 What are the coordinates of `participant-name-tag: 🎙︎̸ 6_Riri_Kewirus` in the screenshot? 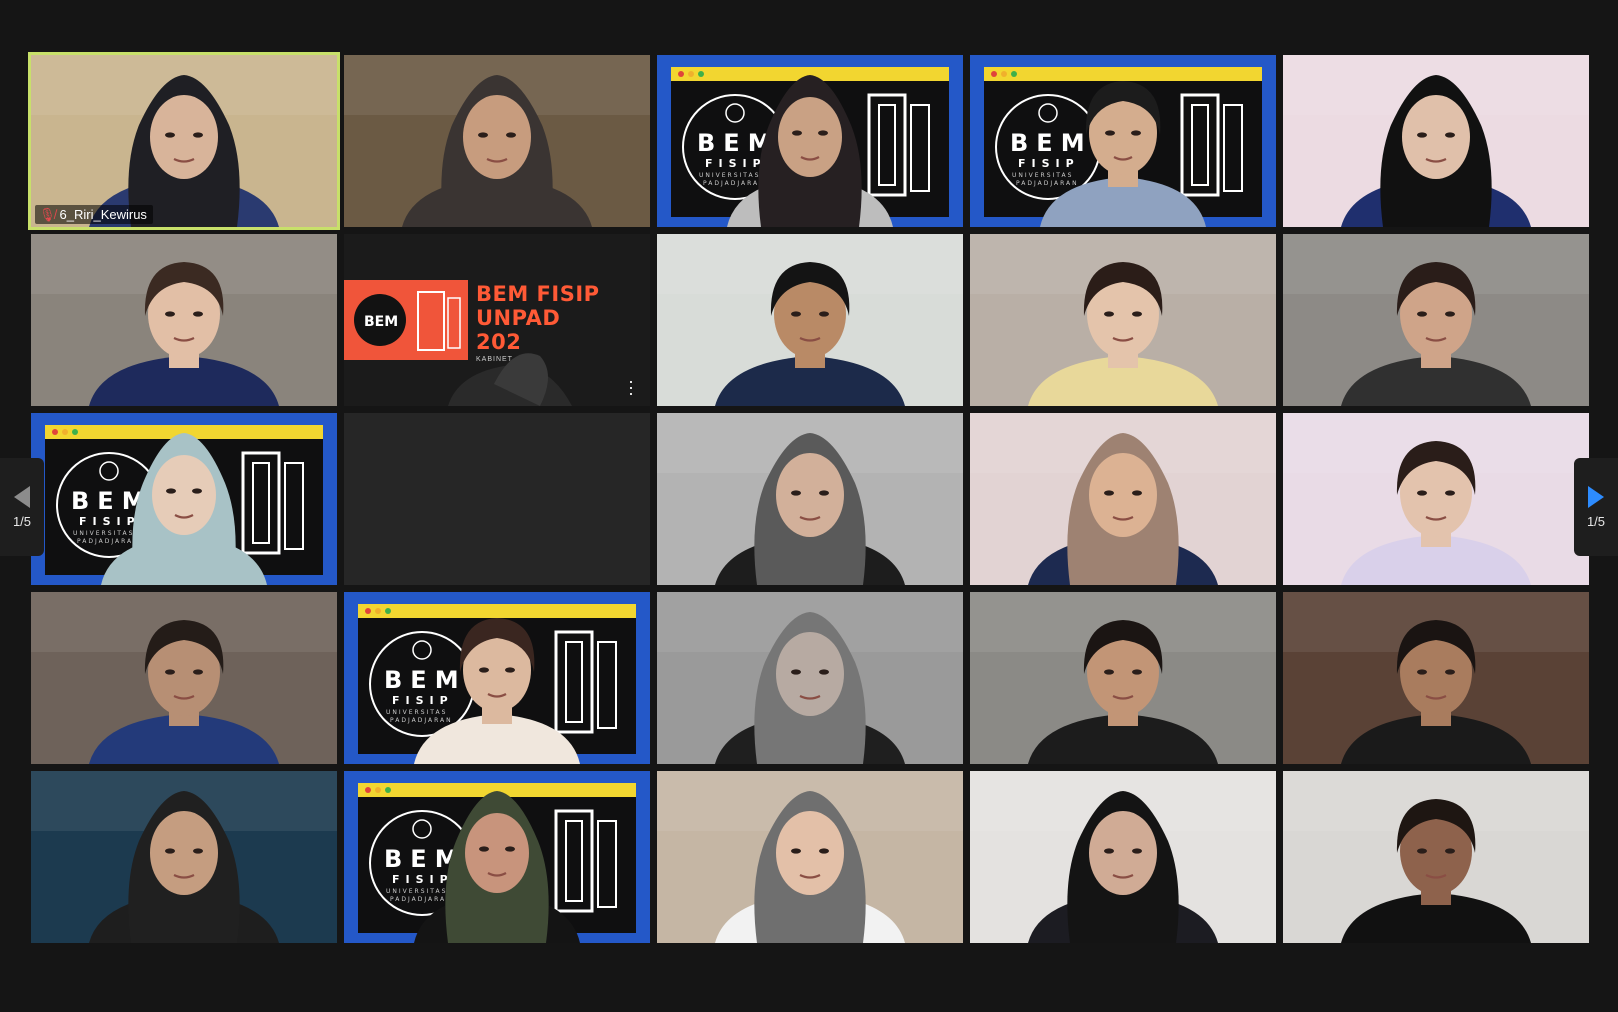 It's located at (94, 214).